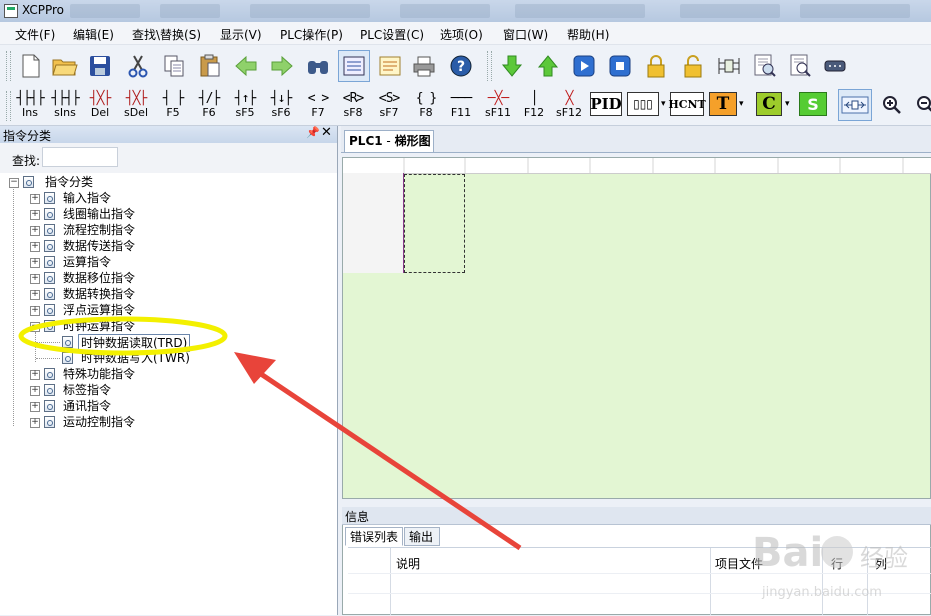  Describe the element at coordinates (100, 66) in the screenshot. I see `save-icon` at that location.